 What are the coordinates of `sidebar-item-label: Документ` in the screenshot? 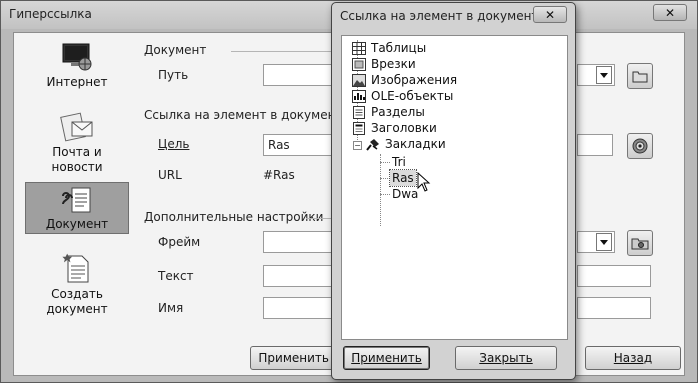 It's located at (77, 224).